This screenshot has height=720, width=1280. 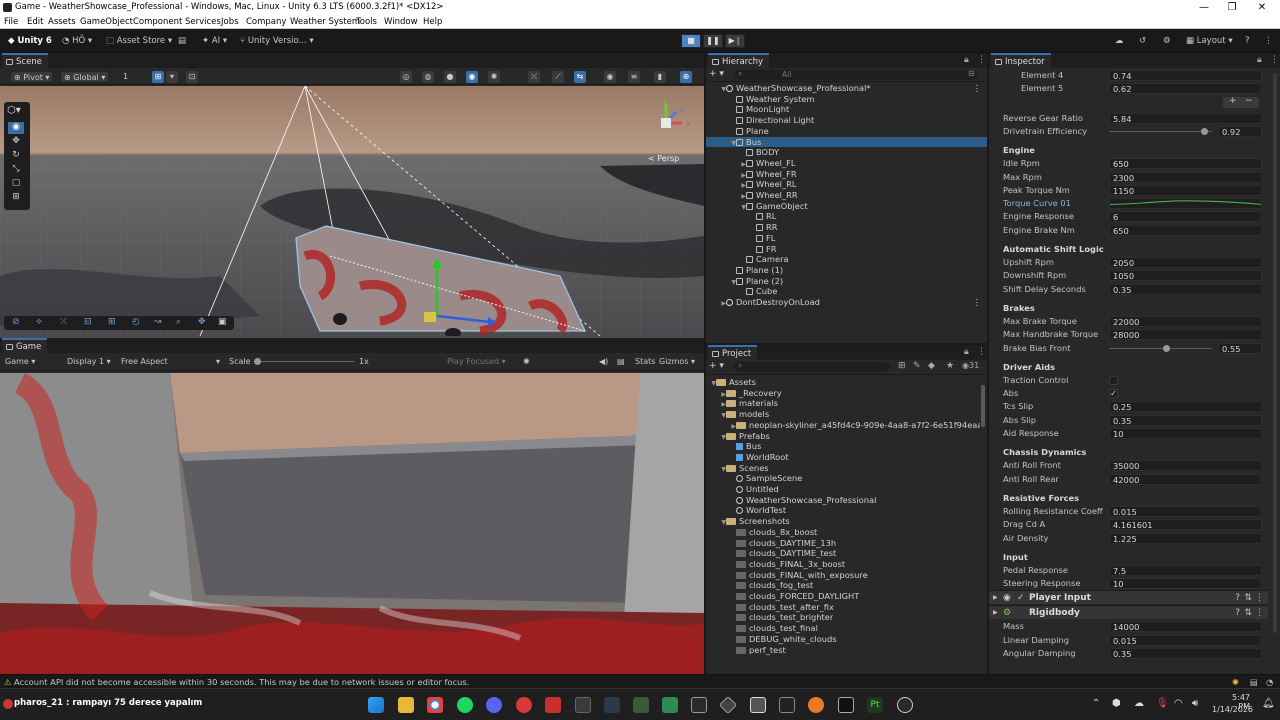 What do you see at coordinates (1209, 41) in the screenshot?
I see `layout-dropdown: ▦ Layout ▾` at bounding box center [1209, 41].